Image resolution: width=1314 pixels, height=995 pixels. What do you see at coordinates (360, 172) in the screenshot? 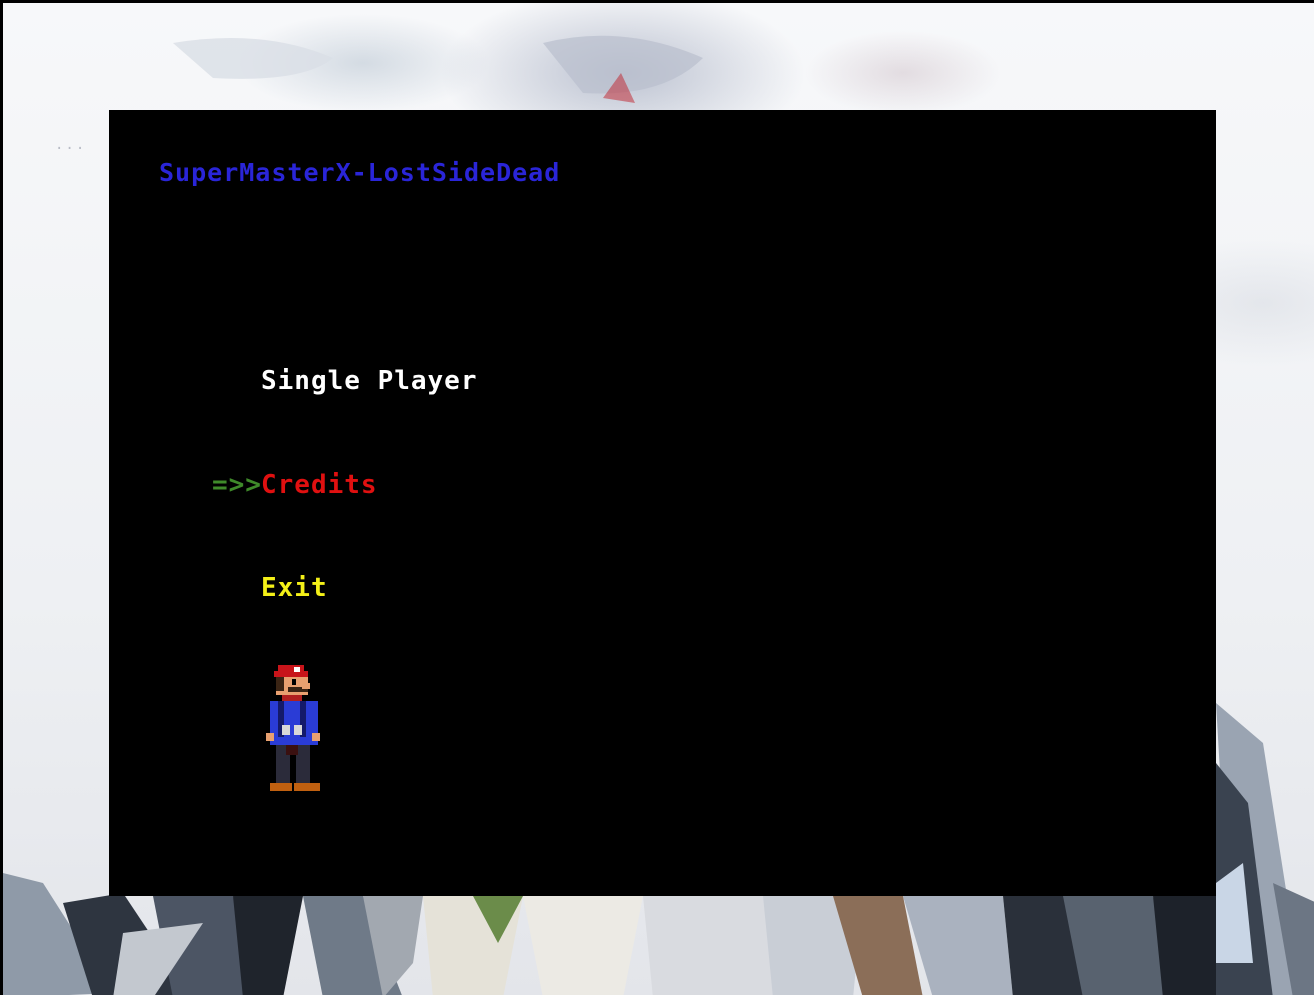
I see `game-title: SuperMasterX-LostSideDead` at bounding box center [360, 172].